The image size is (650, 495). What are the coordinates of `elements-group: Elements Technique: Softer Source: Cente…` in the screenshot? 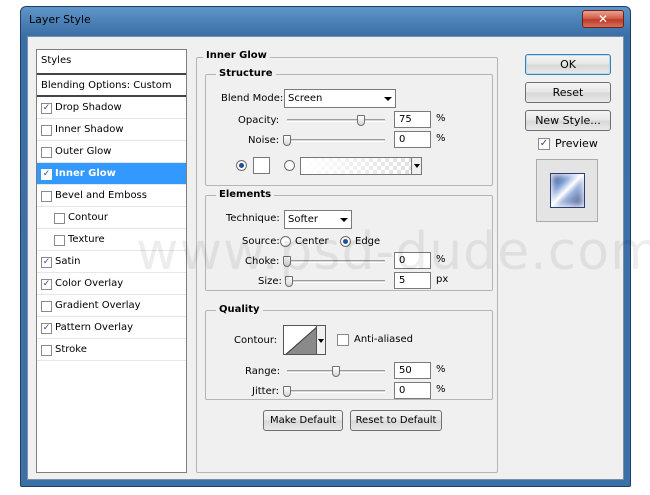 It's located at (349, 240).